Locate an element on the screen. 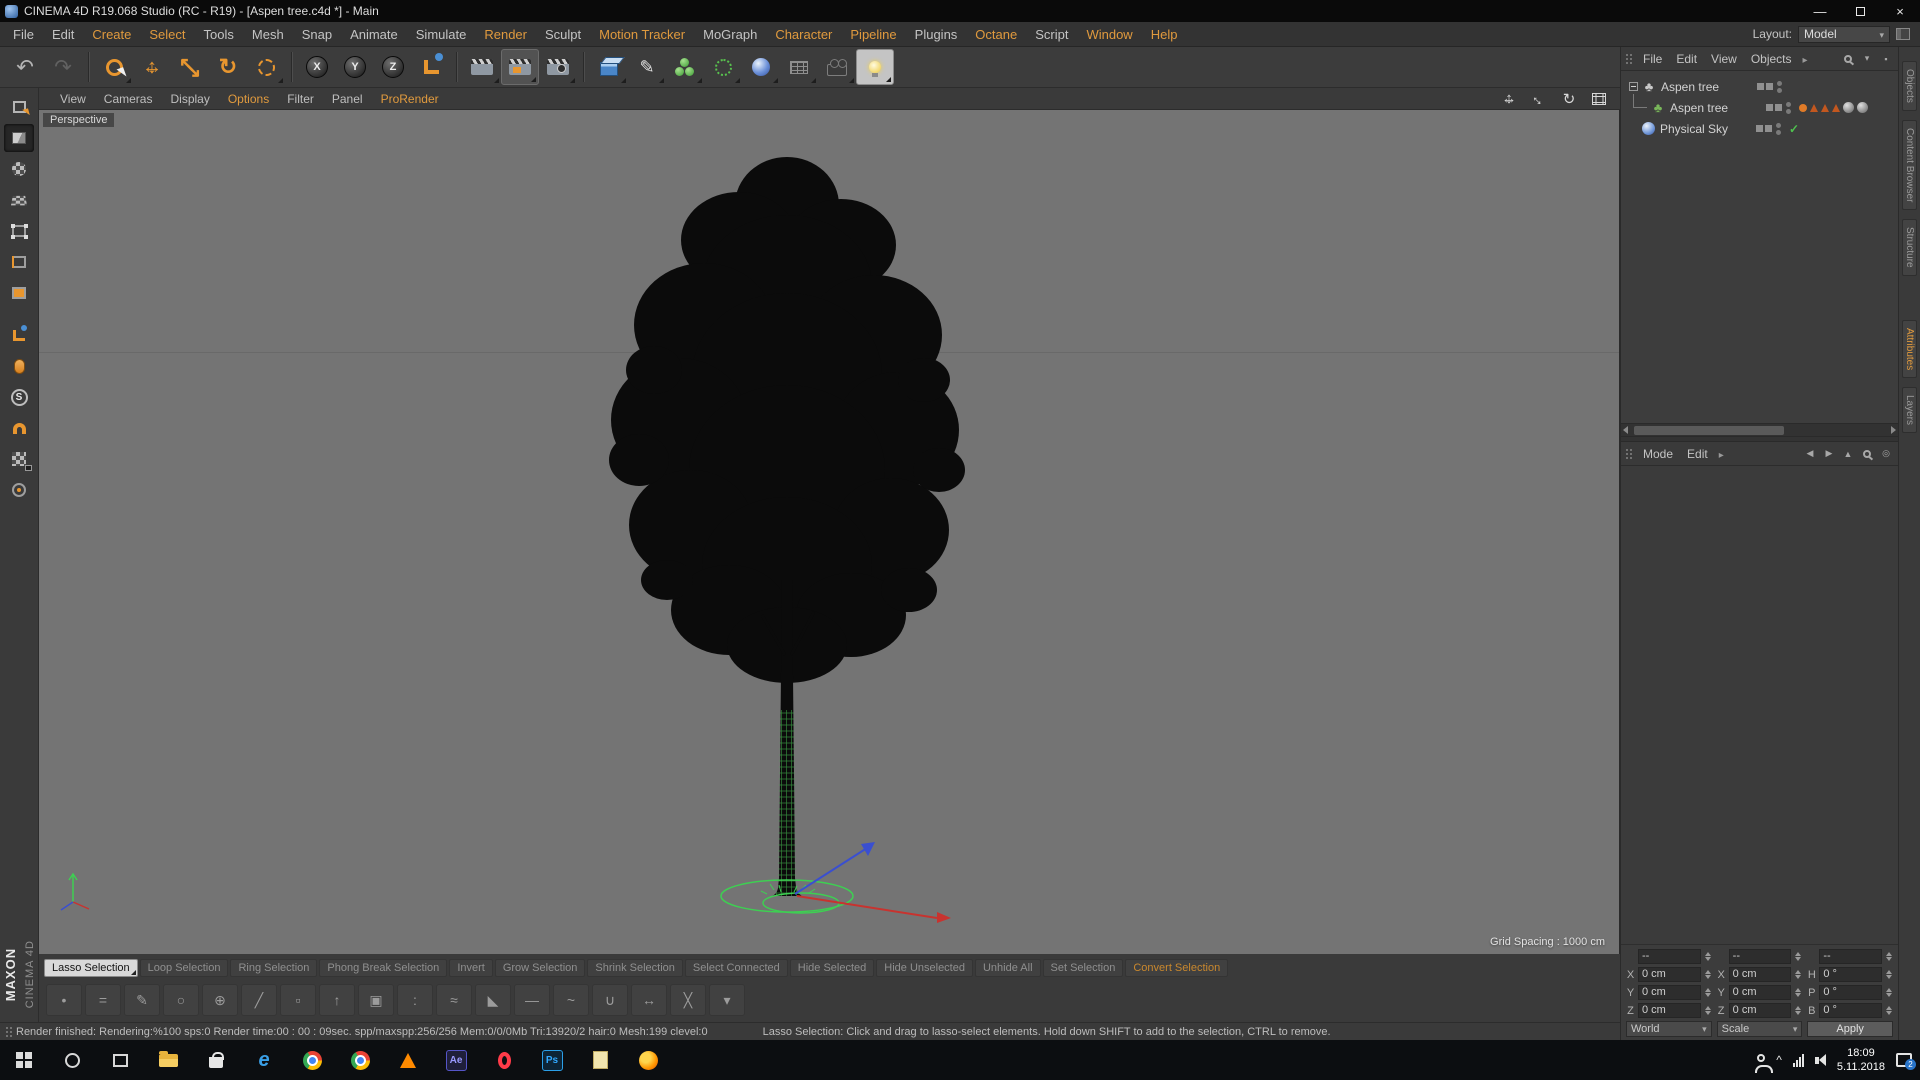 The image size is (1920, 1080). coord-header-1: -- is located at coordinates (1669, 956).